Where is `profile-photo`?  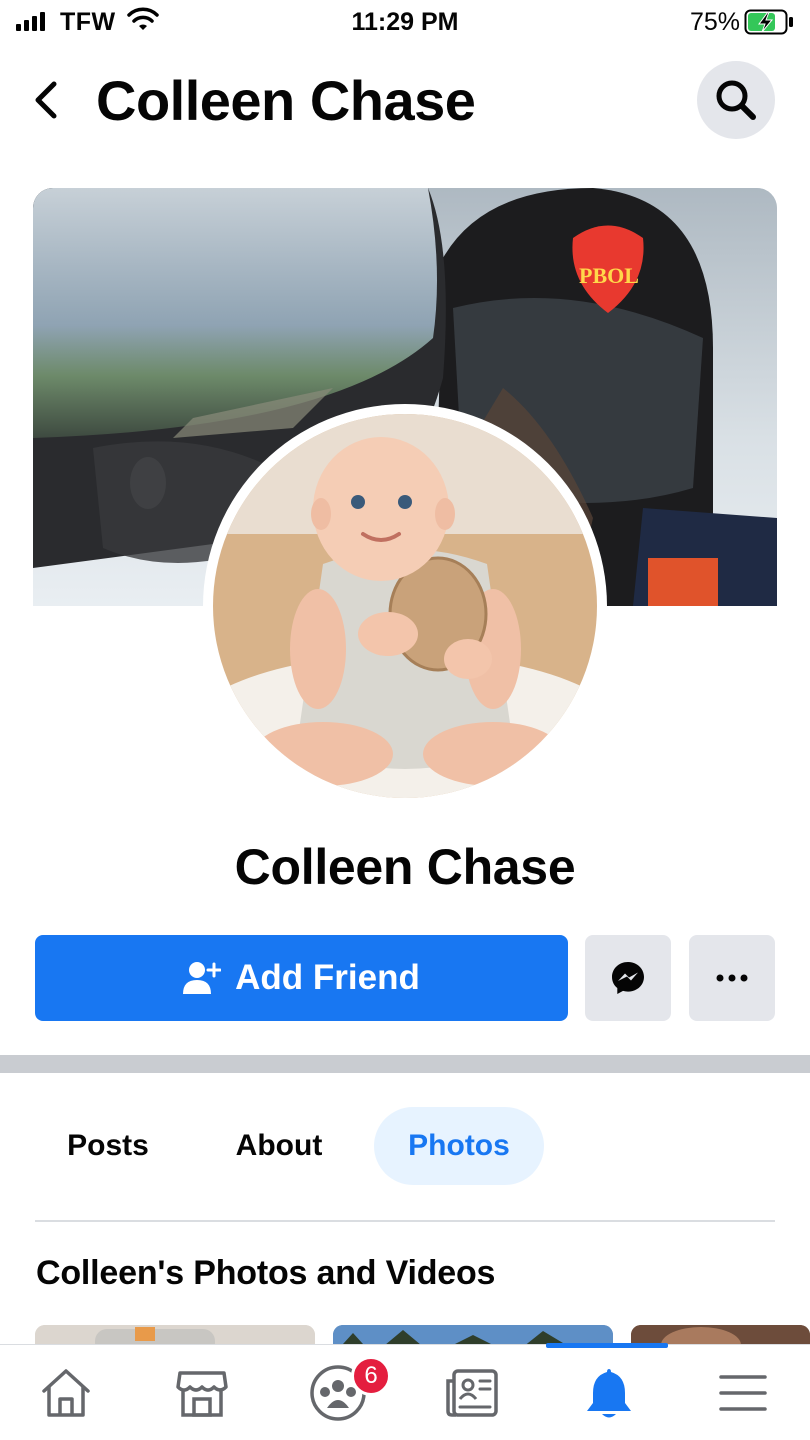
profile-photo is located at coordinates (405, 606).